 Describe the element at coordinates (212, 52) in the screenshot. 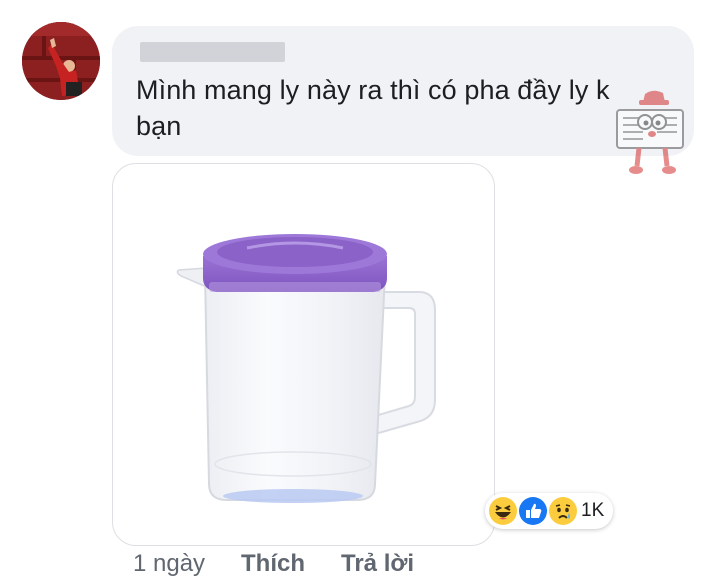

I see `author-name-redacted` at that location.